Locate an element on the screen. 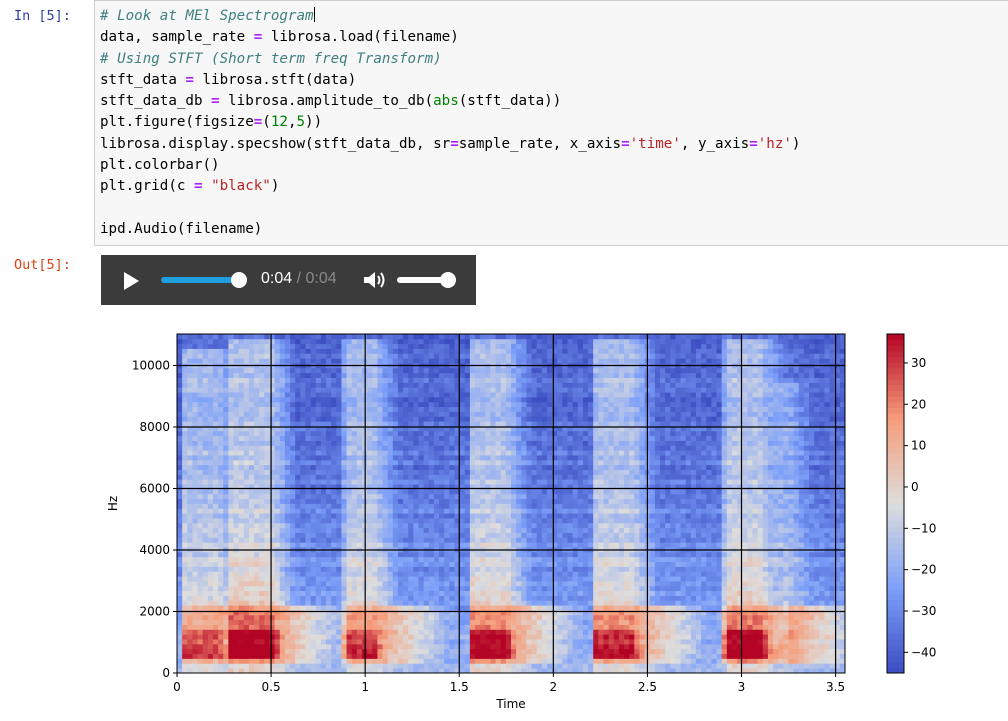  play-icon is located at coordinates (131, 281).